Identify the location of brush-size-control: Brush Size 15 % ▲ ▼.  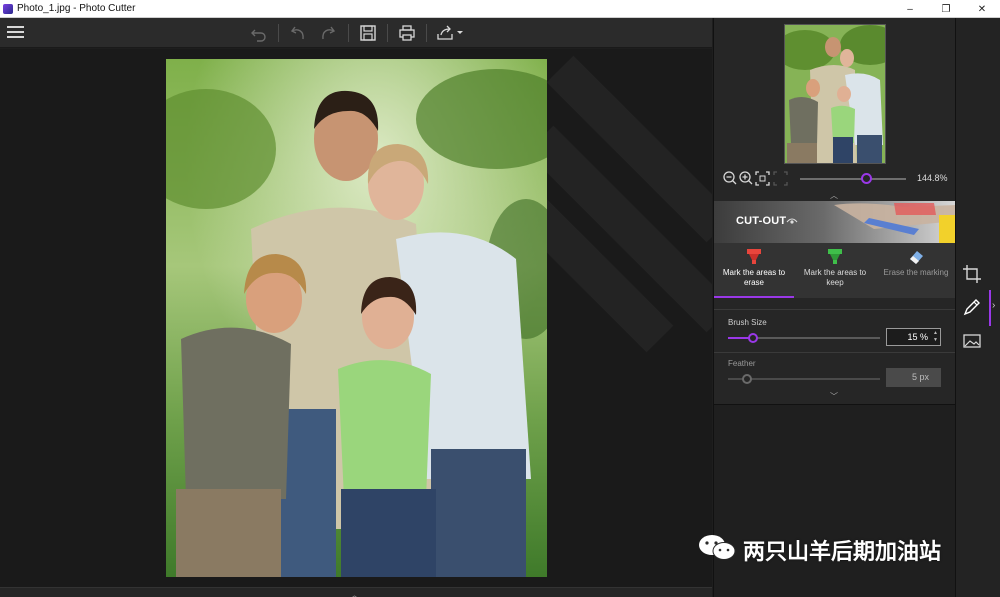
(835, 330).